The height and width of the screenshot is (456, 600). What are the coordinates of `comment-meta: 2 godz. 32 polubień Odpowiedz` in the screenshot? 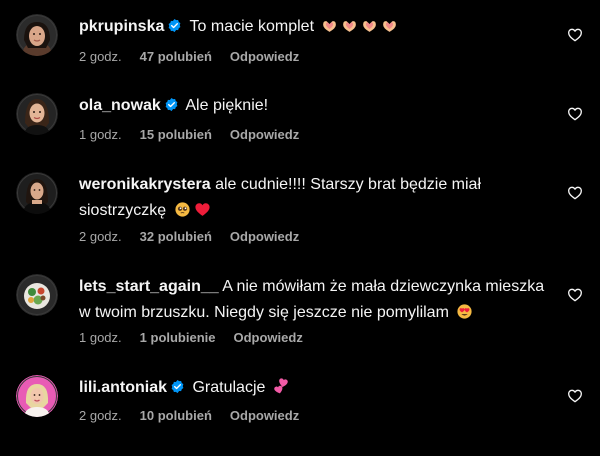 It's located at (198, 237).